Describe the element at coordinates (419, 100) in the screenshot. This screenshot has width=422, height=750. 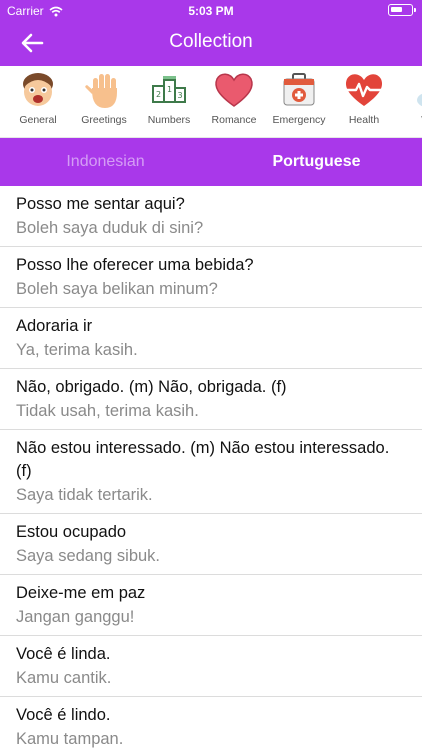
I see `weather-icon` at that location.